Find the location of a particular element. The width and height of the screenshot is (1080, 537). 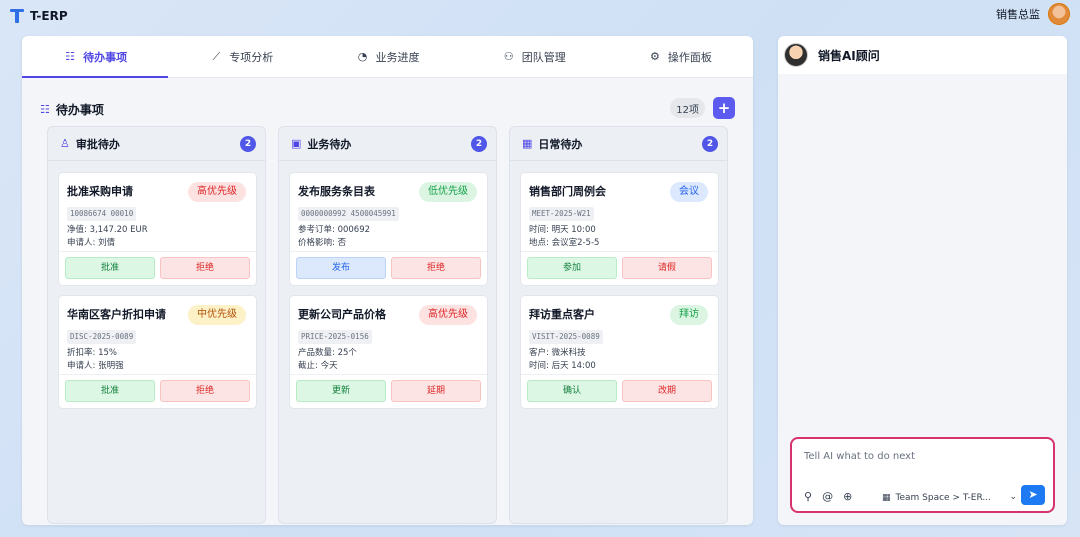

tab-operations: ⚙ 操作面板 is located at coordinates (680, 56).